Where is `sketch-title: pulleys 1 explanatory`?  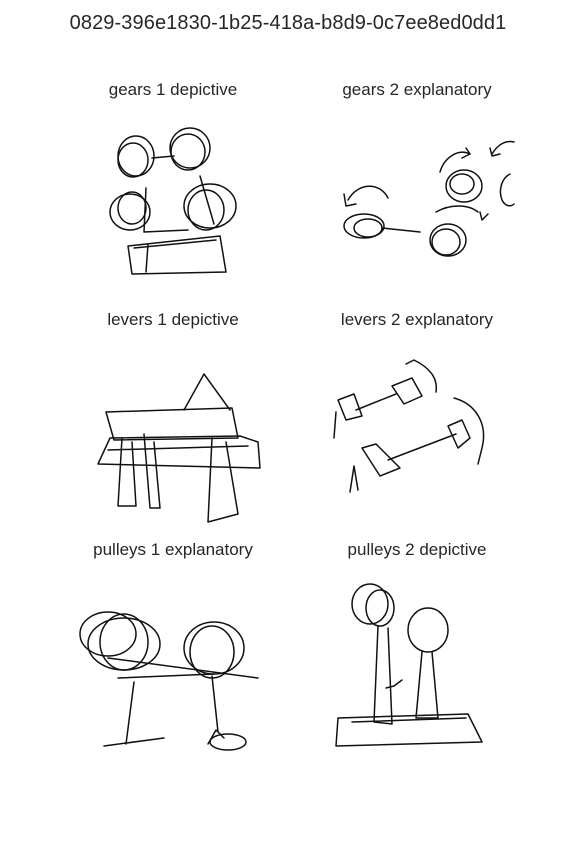 sketch-title: pulleys 1 explanatory is located at coordinates (173, 549).